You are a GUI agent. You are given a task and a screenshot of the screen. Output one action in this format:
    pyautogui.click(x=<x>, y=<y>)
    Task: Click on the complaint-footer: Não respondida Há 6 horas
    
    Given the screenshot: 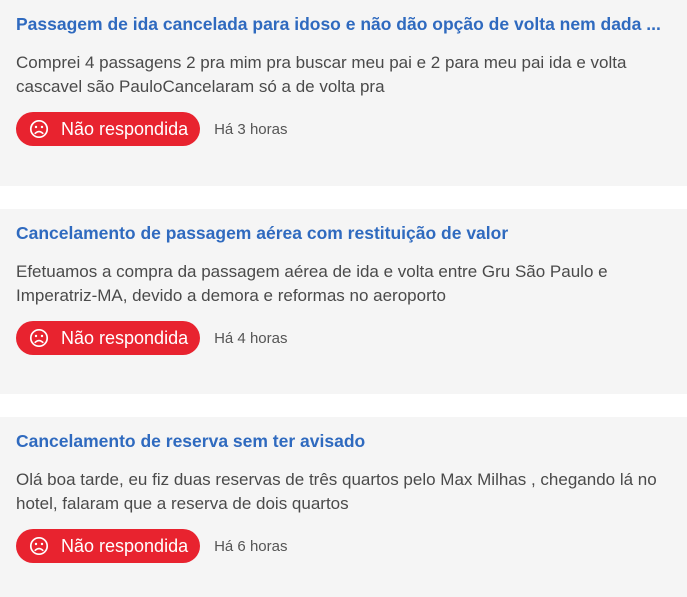 What is the action you would take?
    pyautogui.click(x=151, y=546)
    